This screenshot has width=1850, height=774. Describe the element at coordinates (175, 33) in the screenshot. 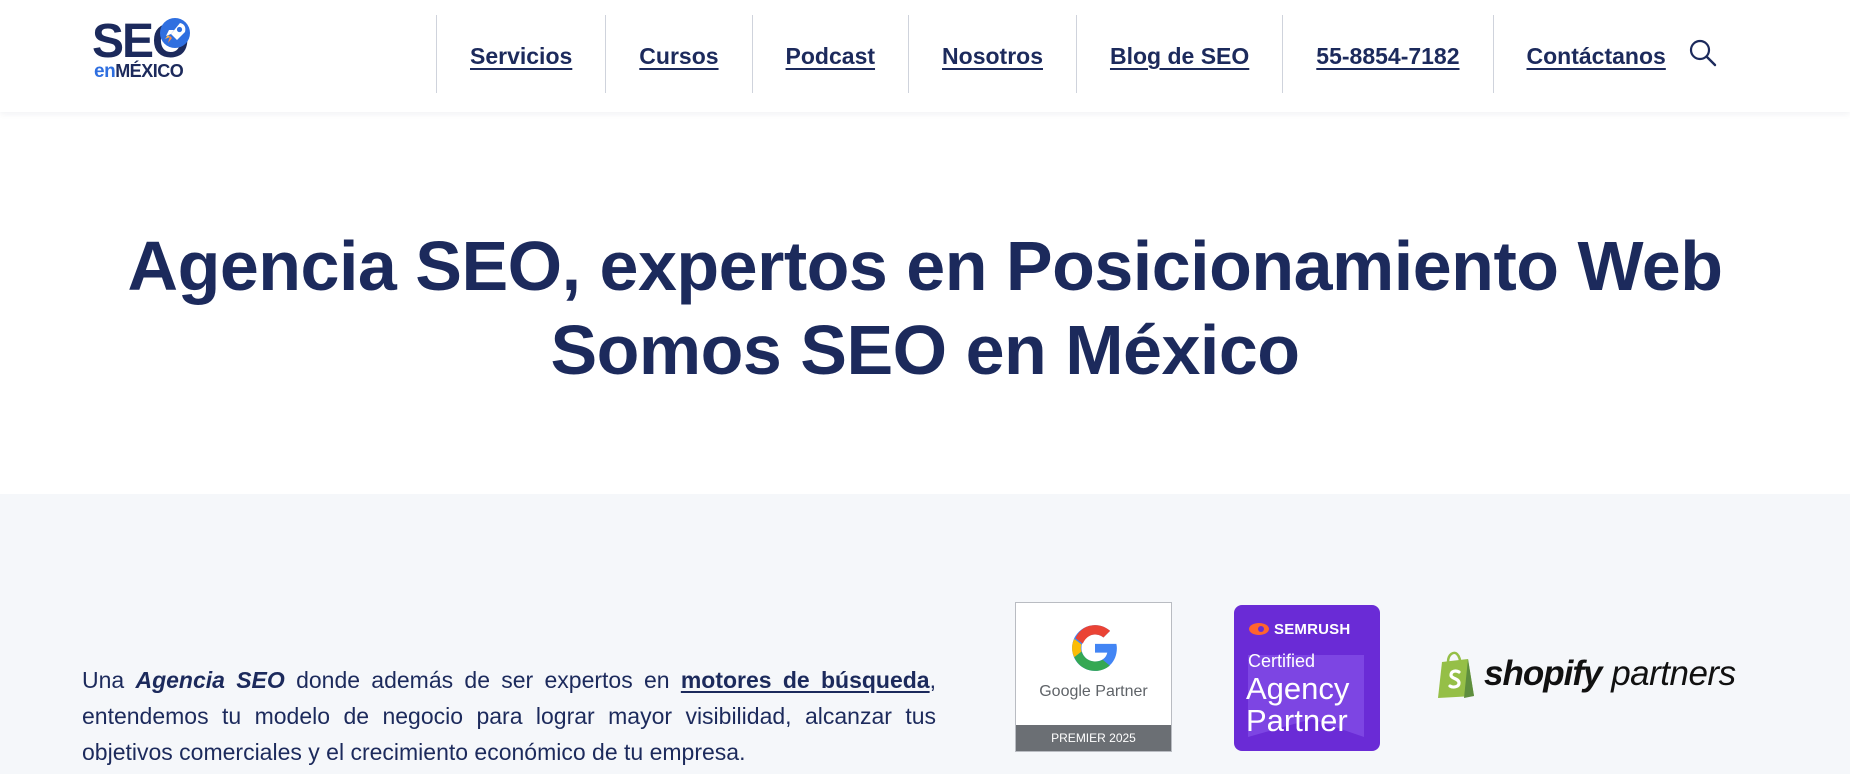

I see `rocket-icon` at that location.